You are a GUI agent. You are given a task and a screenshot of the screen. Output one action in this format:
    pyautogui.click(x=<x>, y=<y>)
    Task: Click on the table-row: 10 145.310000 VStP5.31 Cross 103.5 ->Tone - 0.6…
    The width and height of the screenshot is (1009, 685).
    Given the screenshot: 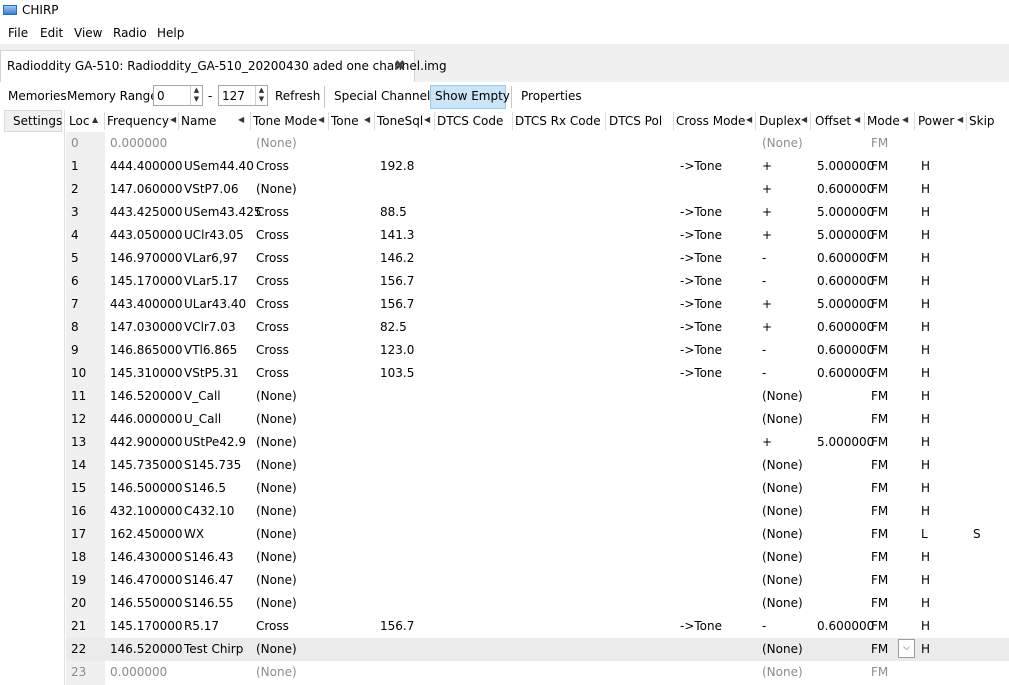 What is the action you would take?
    pyautogui.click(x=537, y=373)
    